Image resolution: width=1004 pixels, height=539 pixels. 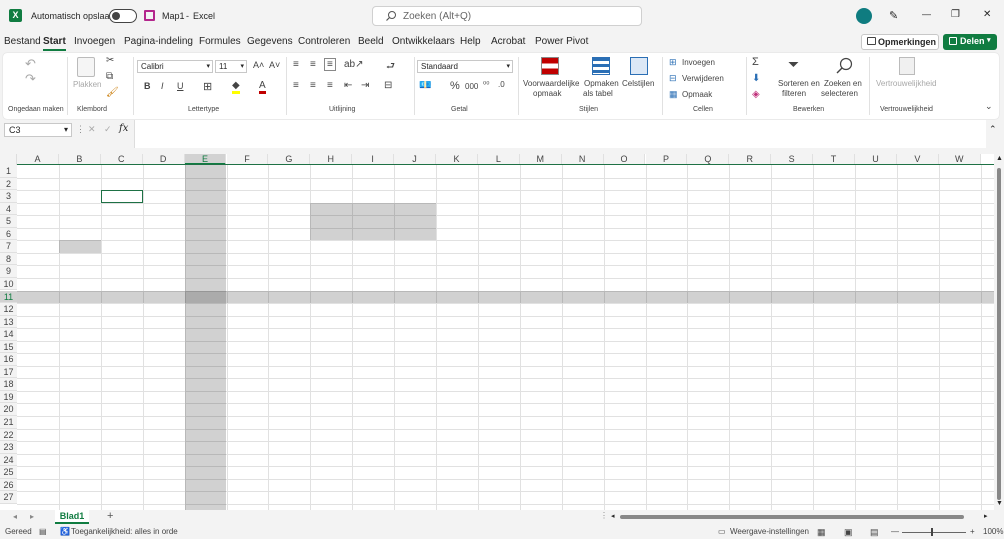 I want to click on insert-icon: ⊞, so click(x=673, y=62).